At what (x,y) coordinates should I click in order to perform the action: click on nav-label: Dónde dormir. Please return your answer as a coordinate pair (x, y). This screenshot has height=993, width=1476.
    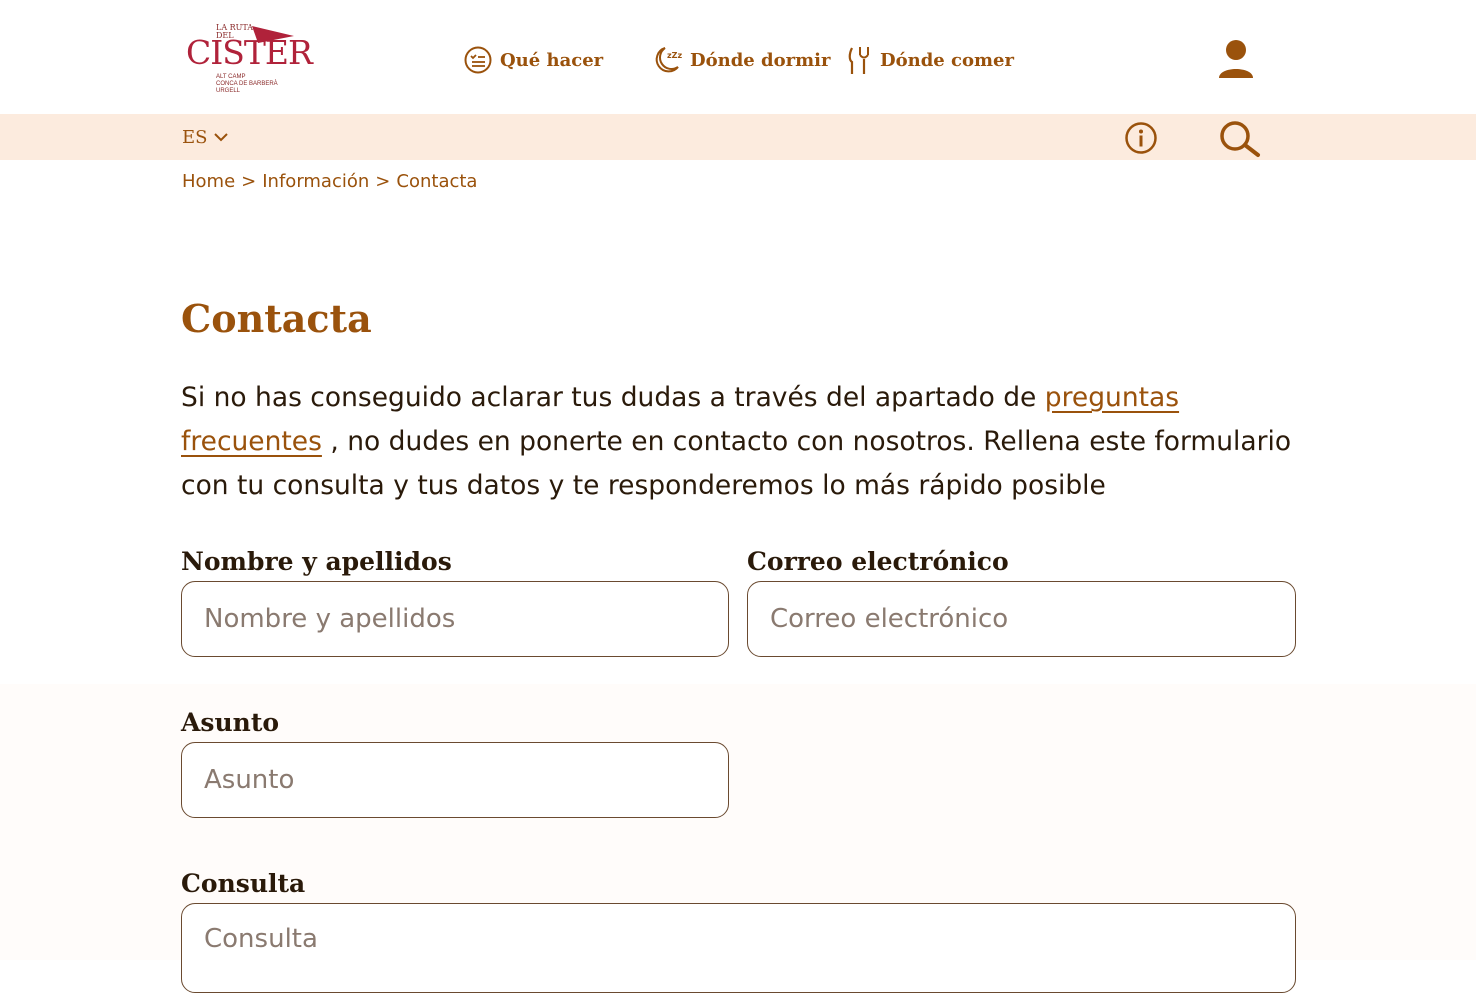
    Looking at the image, I should click on (760, 60).